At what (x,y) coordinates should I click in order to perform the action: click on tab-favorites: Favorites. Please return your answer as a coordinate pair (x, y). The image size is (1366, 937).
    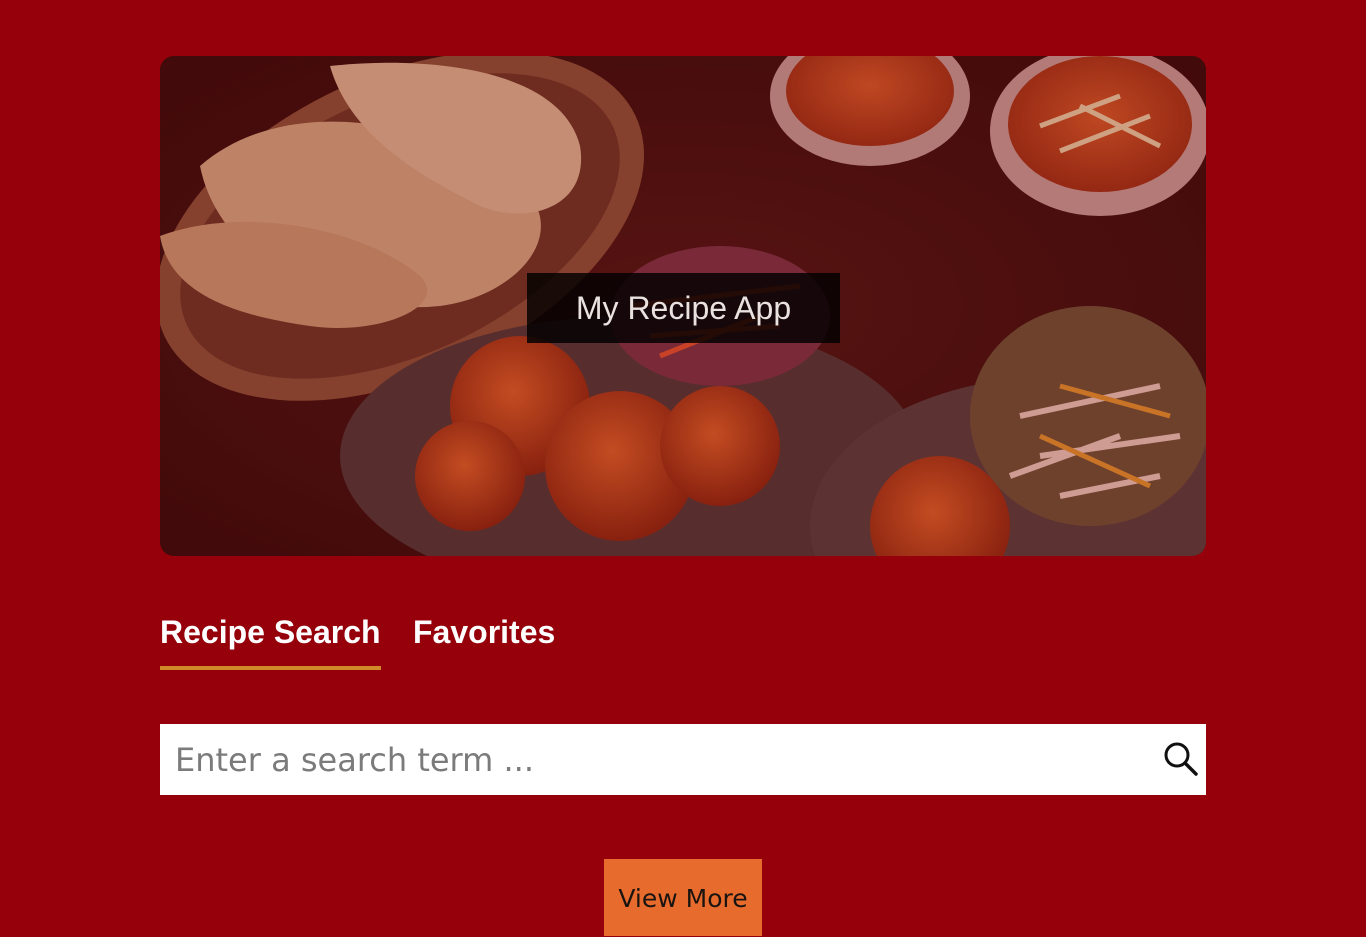
    Looking at the image, I should click on (484, 632).